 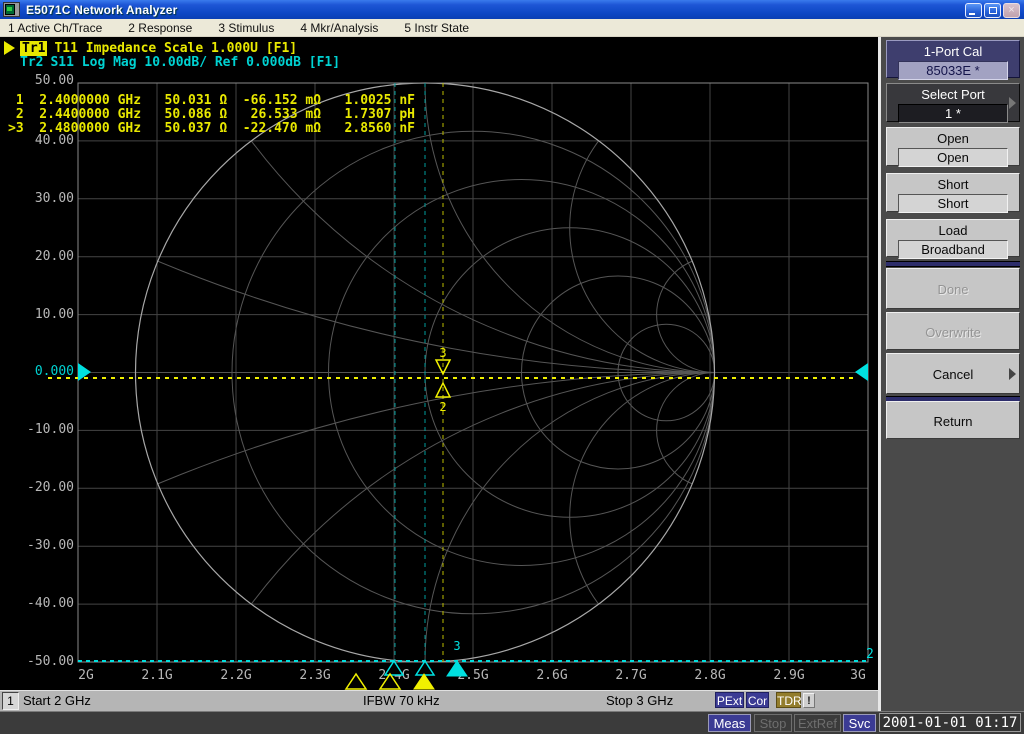 What do you see at coordinates (9, 48) in the screenshot?
I see `active-trace-indicator-icon` at bounding box center [9, 48].